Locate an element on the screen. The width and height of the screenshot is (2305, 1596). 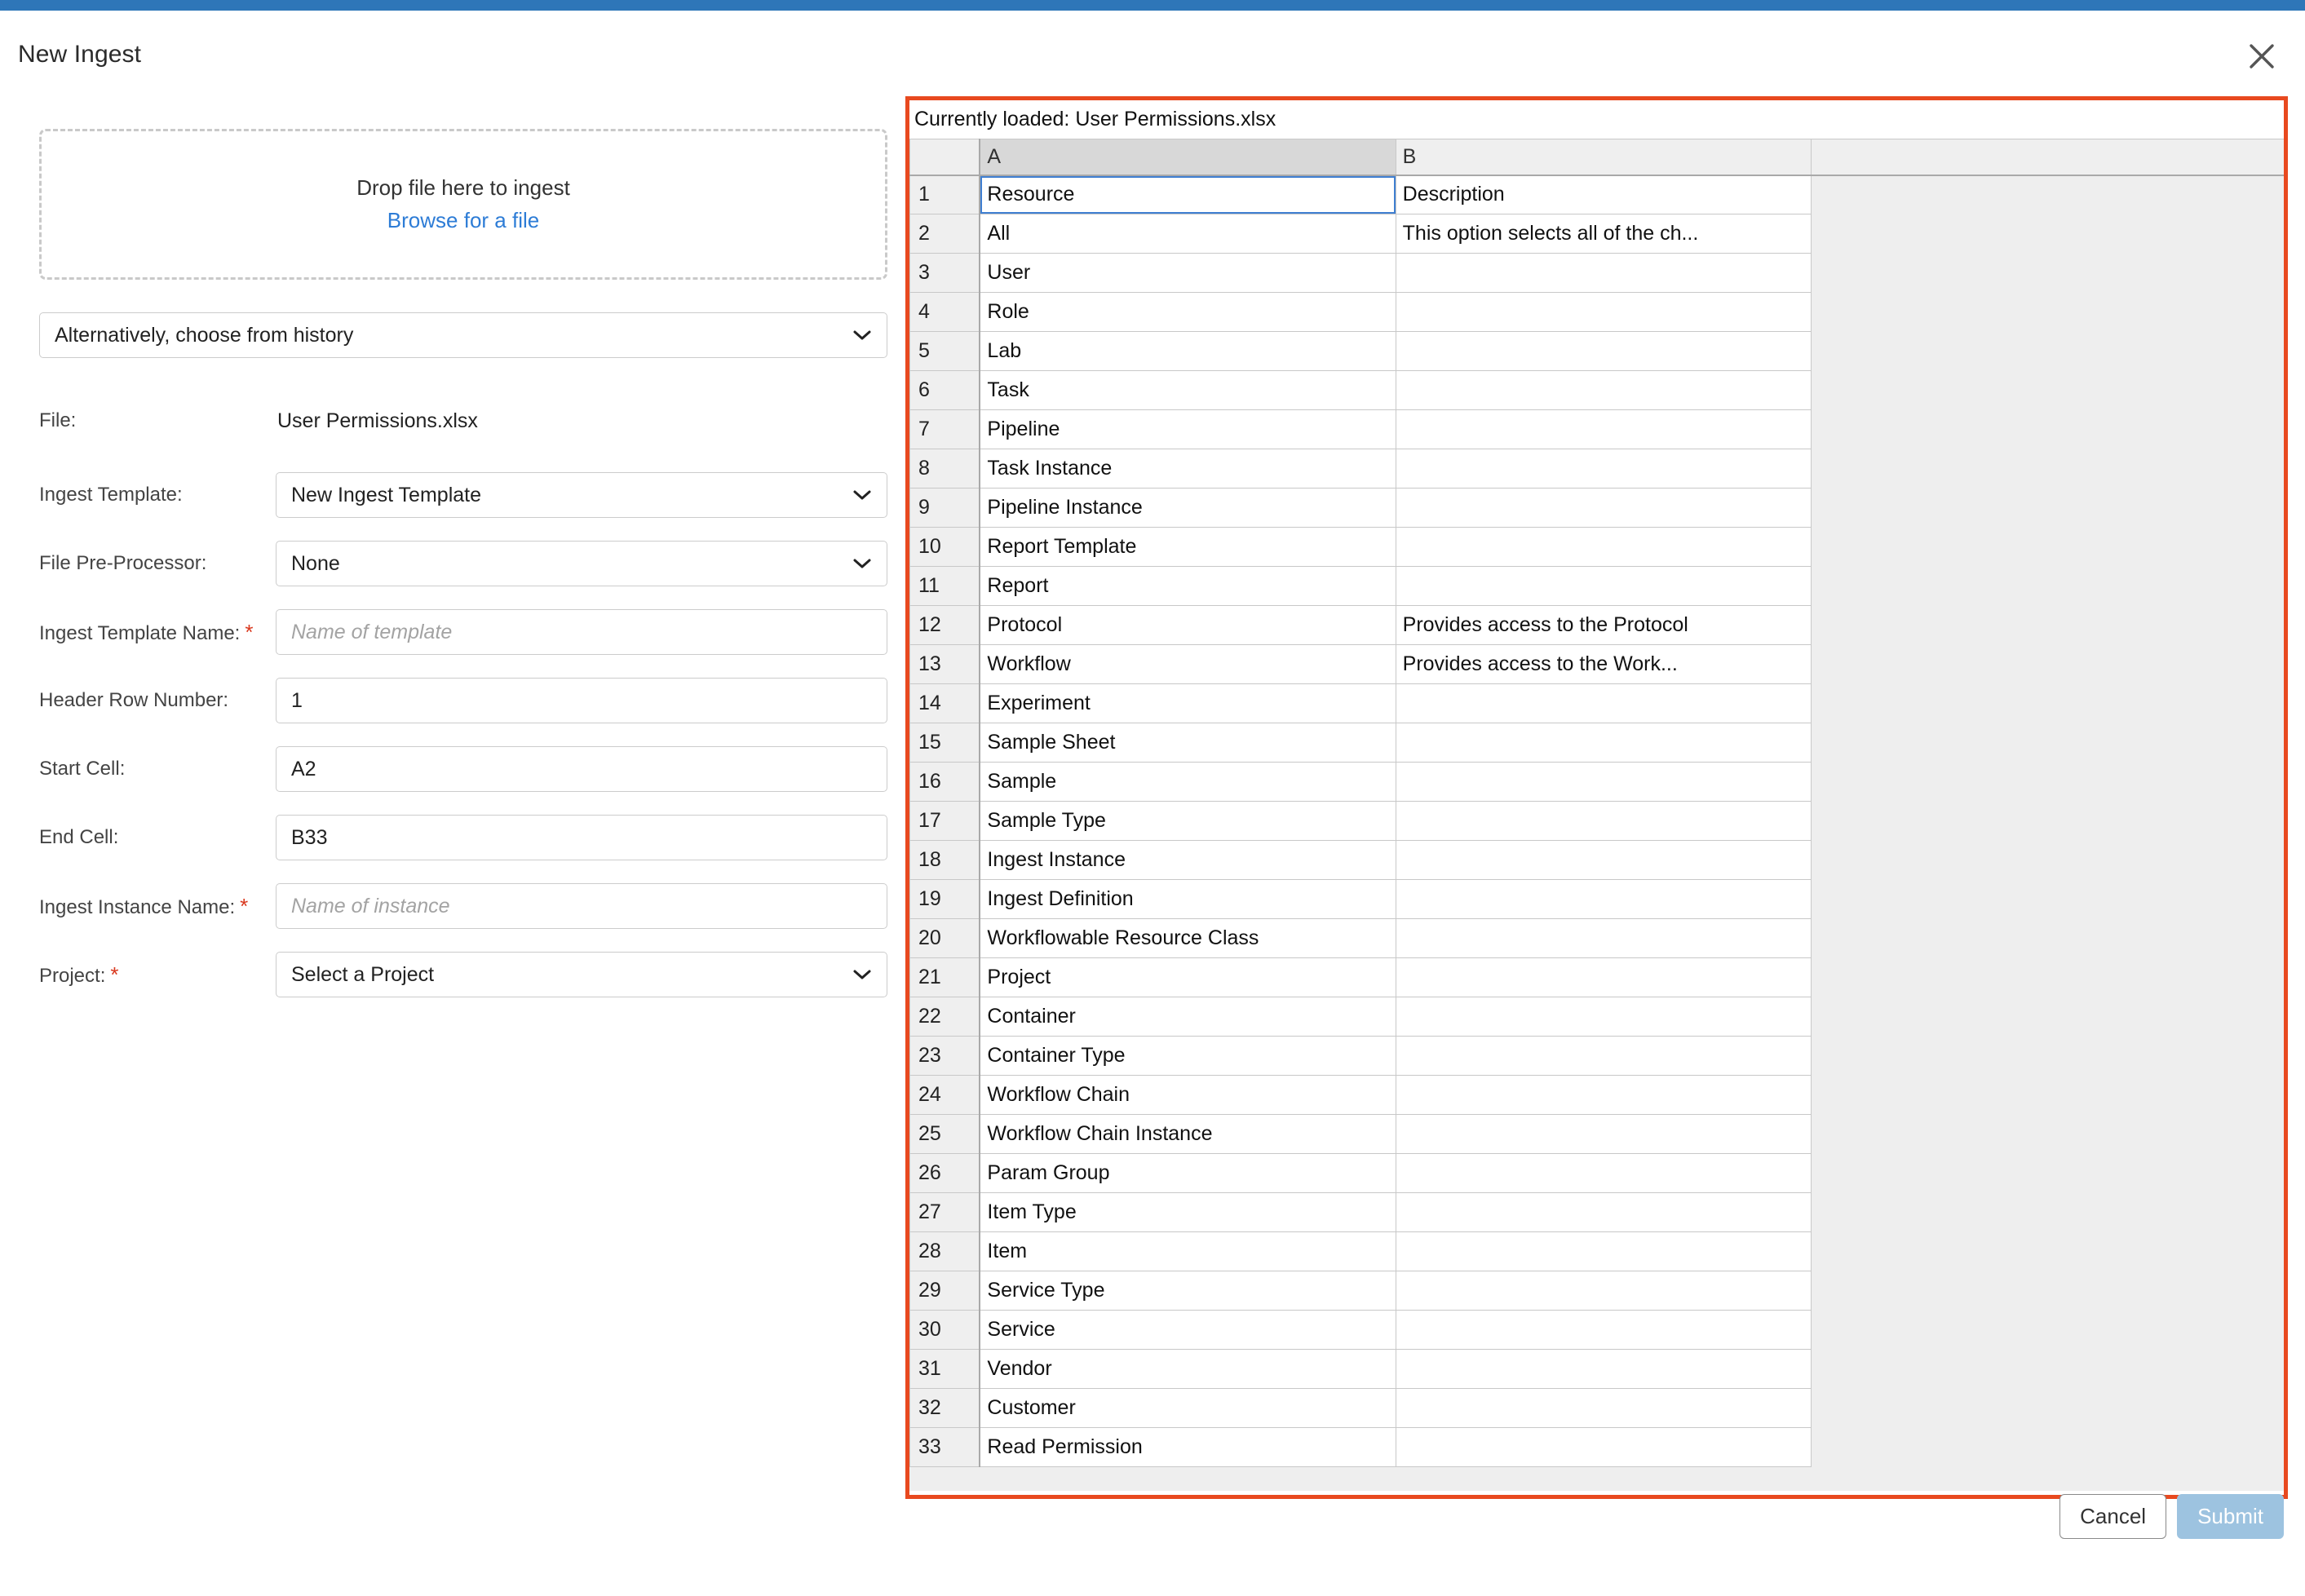
cell-a25: Workflow Chain Instance is located at coordinates (1187, 1134).